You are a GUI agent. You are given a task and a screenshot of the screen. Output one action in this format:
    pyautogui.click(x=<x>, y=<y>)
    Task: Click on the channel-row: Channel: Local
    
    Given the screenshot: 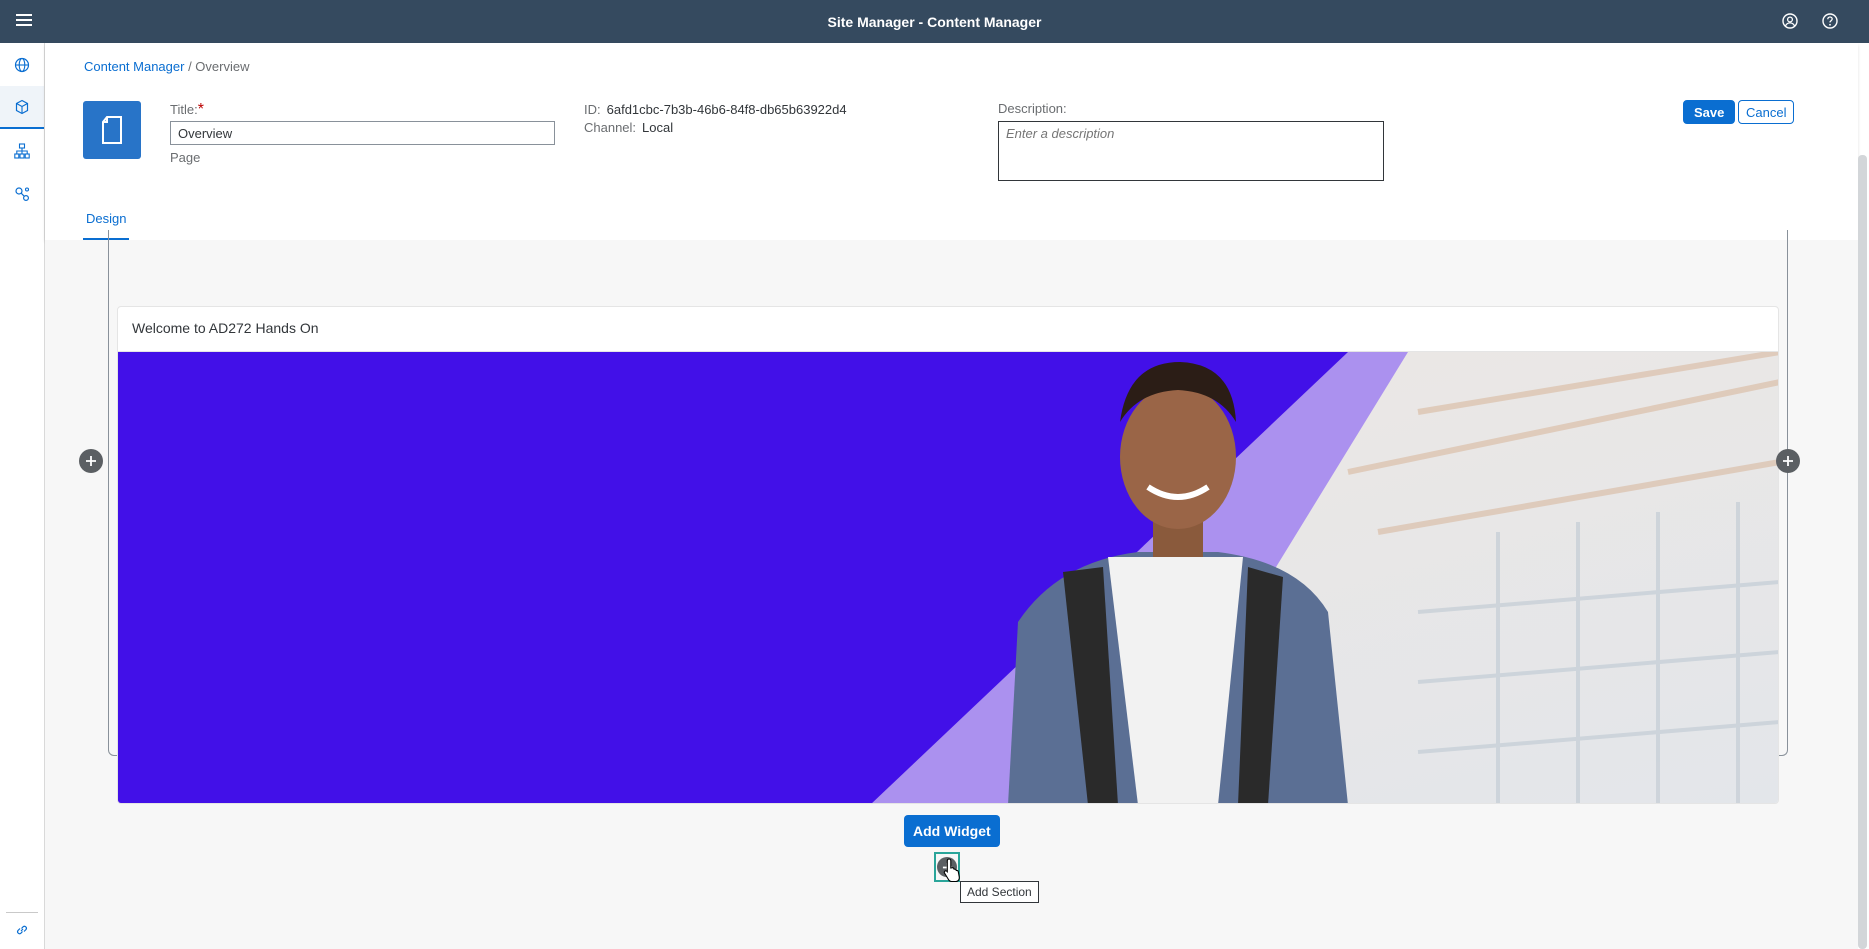 What is the action you would take?
    pyautogui.click(x=715, y=128)
    